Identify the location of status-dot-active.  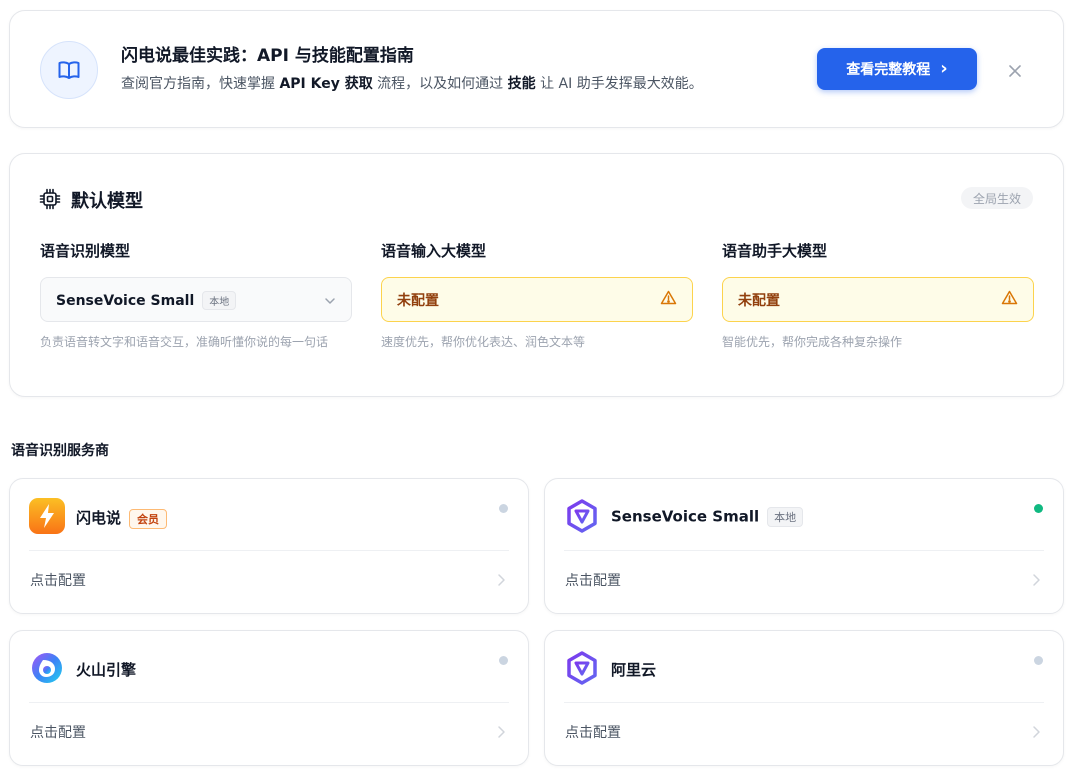
(1038, 508).